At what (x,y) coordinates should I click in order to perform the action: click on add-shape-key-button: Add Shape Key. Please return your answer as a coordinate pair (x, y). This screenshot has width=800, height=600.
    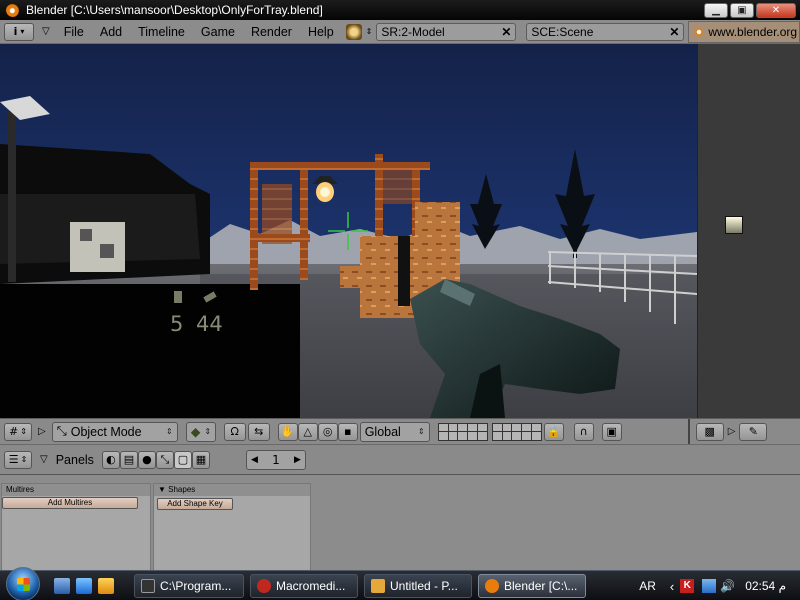
    Looking at the image, I should click on (195, 504).